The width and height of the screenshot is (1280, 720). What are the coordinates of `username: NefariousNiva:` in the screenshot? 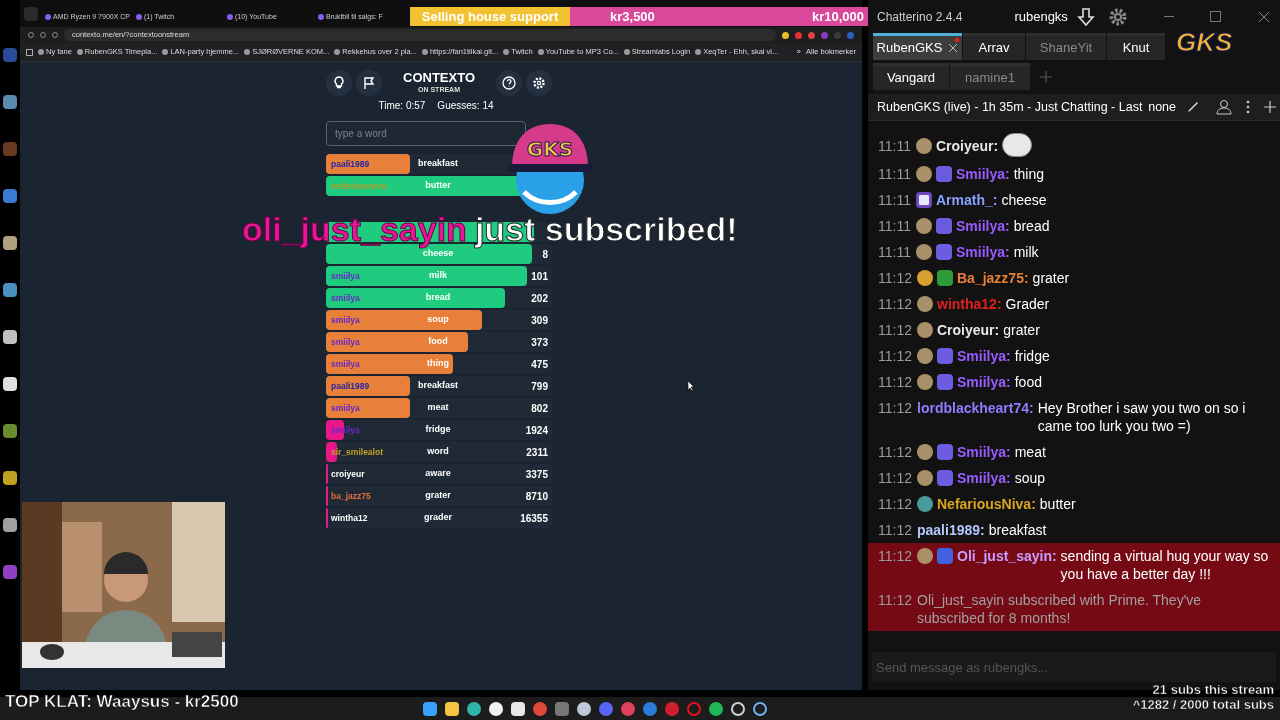 It's located at (986, 504).